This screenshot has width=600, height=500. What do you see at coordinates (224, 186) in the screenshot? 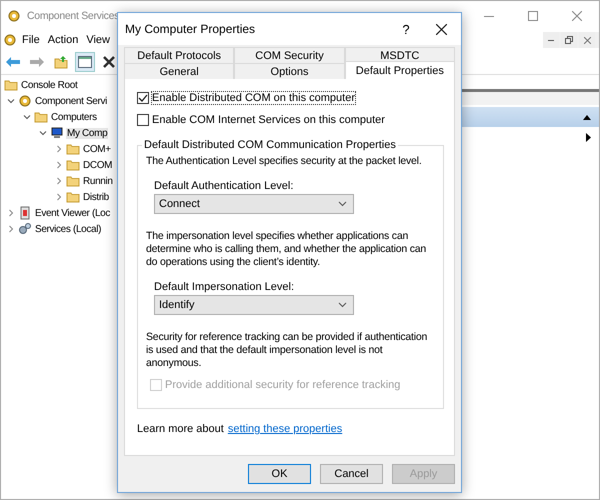
I see `field-label: Default Authentication Level:` at bounding box center [224, 186].